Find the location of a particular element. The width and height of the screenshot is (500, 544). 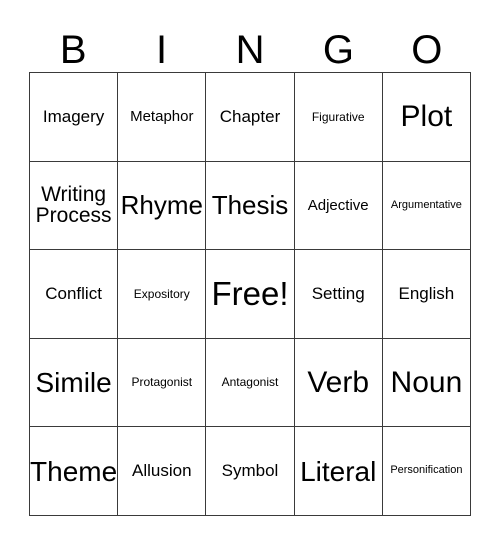

bingo-cell: Allusion is located at coordinates (162, 471).